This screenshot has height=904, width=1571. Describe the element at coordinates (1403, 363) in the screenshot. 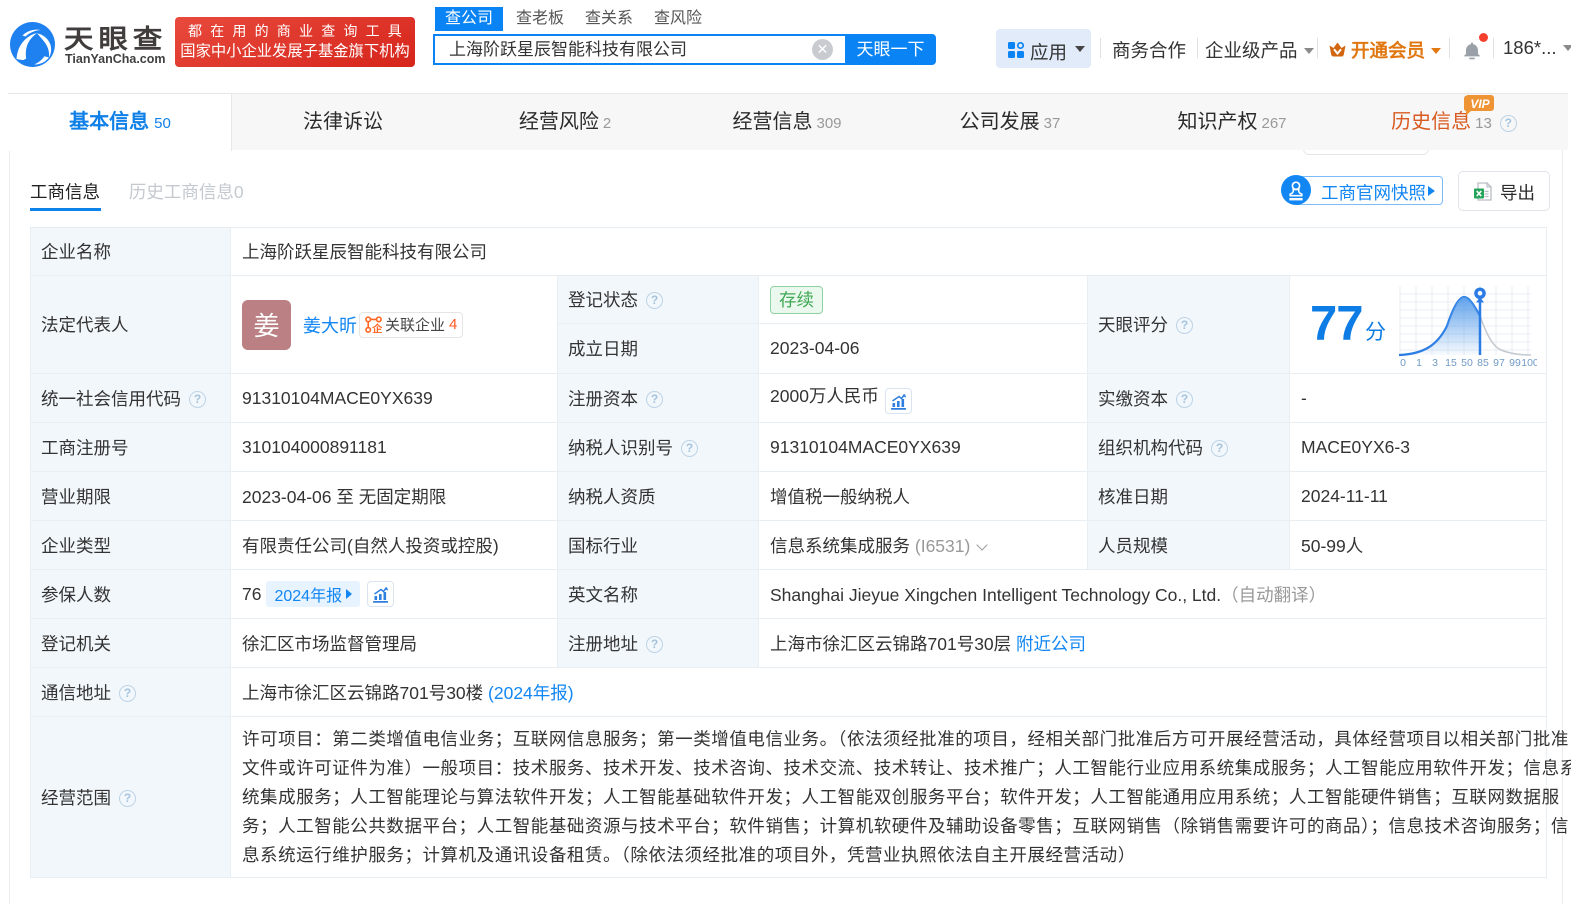

I see `svg-text: 0` at that location.